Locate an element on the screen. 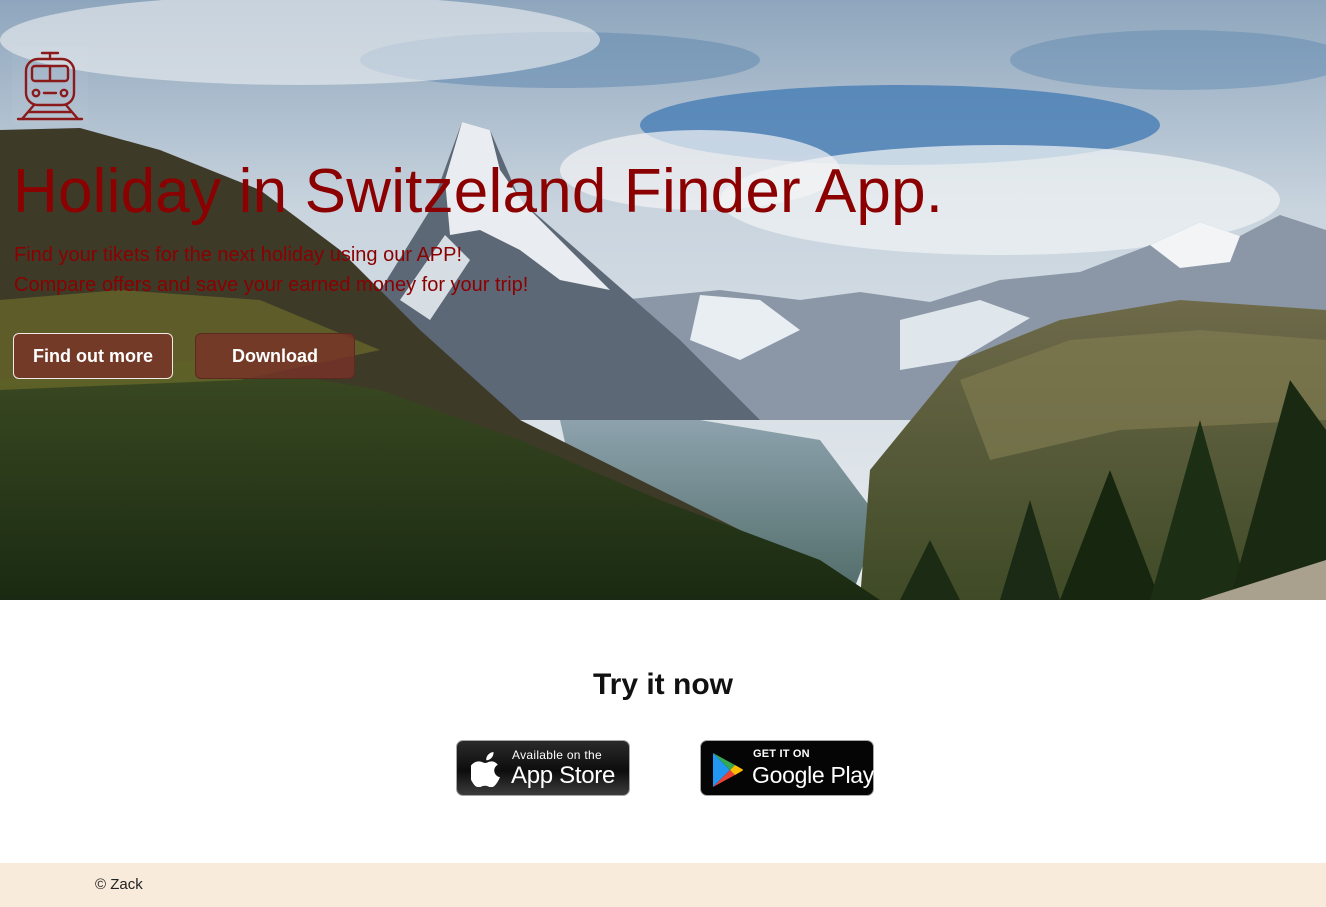 This screenshot has height=907, width=1326. app-store-big-text: App Store is located at coordinates (563, 775).